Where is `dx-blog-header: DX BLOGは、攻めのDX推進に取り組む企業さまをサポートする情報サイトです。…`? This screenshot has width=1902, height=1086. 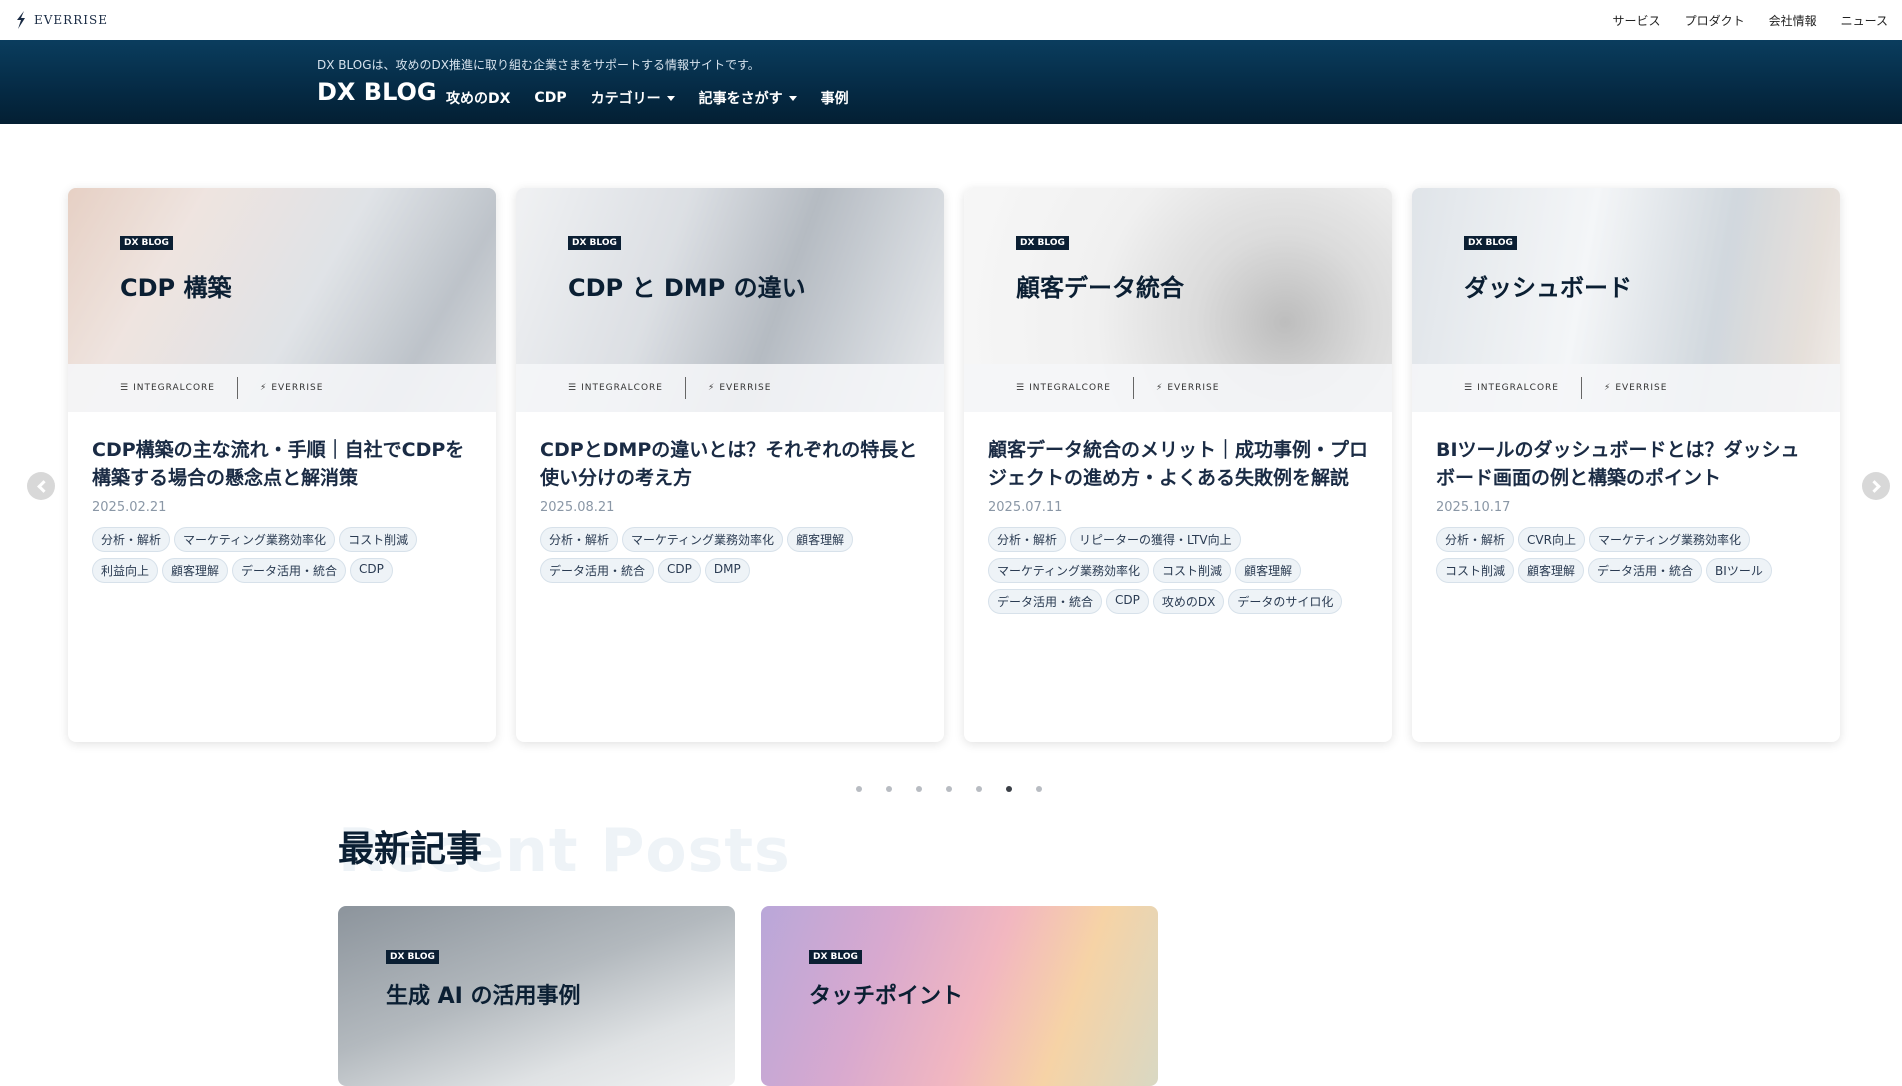
dx-blog-header: DX BLOGは、攻めのDX推進に取り組む企業さまをサポートする情報サイトです。… is located at coordinates (951, 82).